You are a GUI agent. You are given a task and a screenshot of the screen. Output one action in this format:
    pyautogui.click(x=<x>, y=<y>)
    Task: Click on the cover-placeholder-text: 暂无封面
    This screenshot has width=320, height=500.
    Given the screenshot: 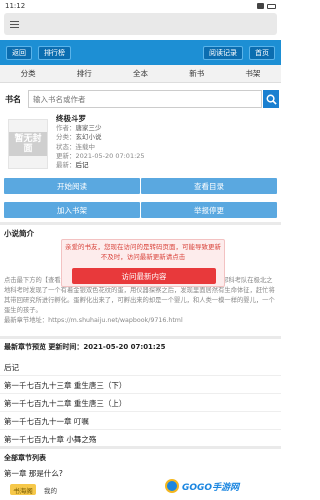 What is the action you would take?
    pyautogui.click(x=28, y=144)
    